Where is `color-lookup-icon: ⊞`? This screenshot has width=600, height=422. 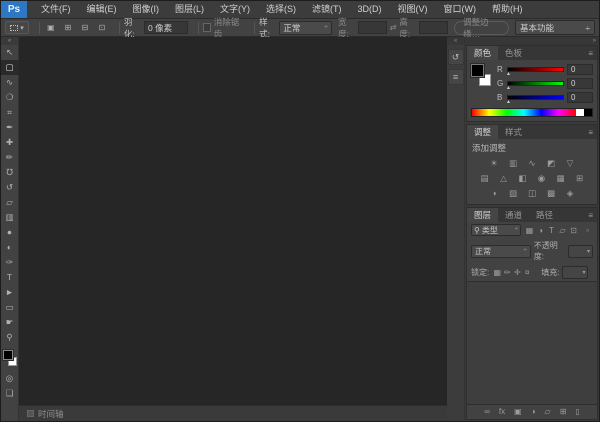
color-lookup-icon: ⊞ is located at coordinates (579, 178).